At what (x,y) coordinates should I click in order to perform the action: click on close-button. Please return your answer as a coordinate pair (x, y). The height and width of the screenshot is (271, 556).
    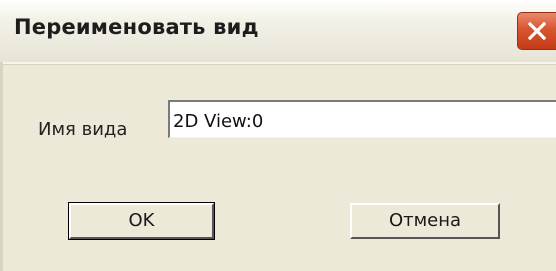
    Looking at the image, I should click on (536, 31).